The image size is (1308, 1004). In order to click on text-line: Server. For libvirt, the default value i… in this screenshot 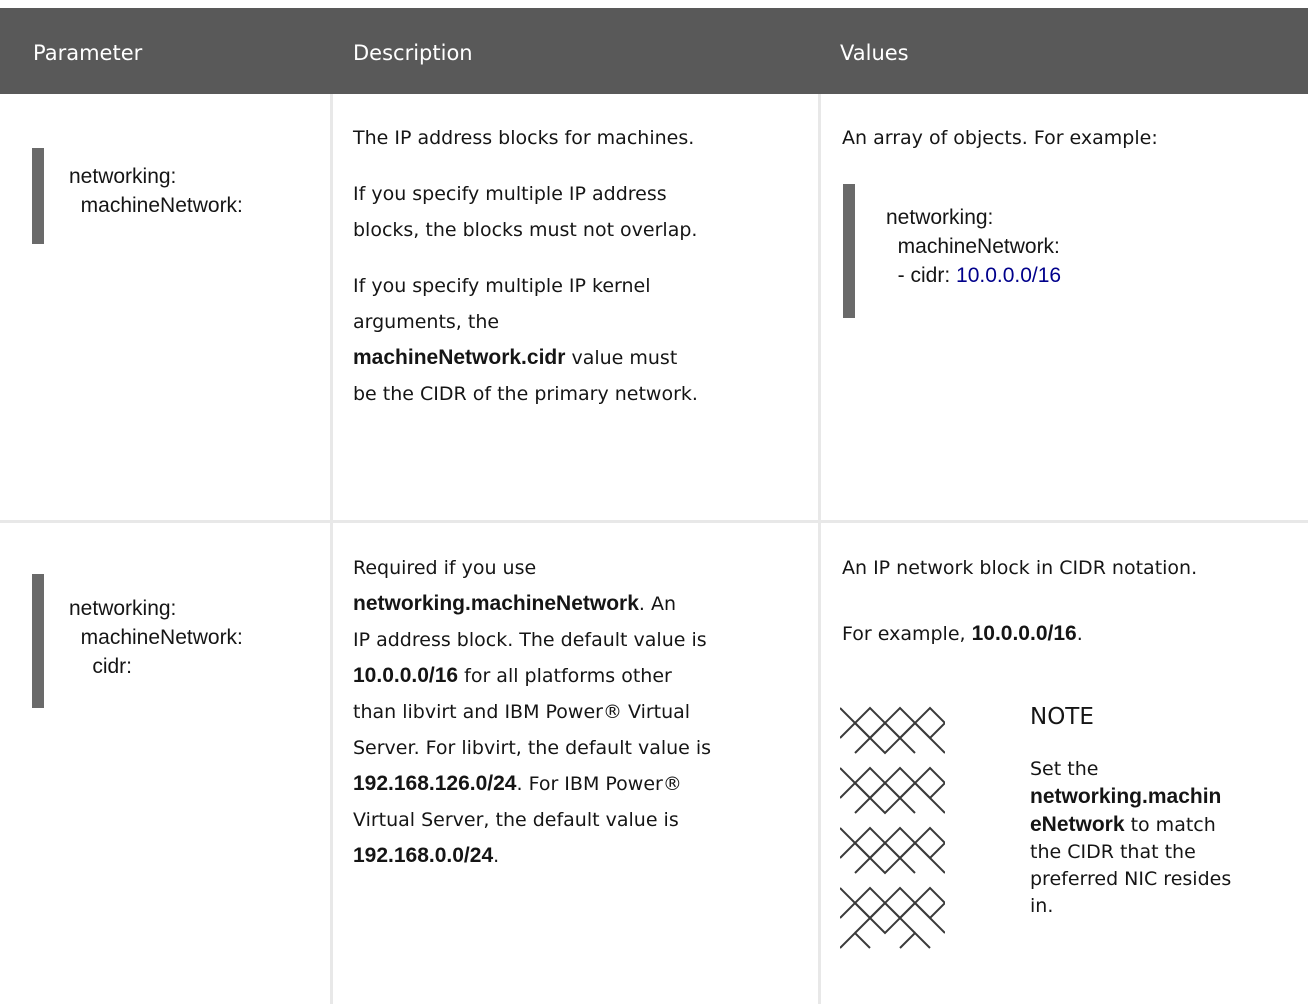, I will do `click(532, 748)`.